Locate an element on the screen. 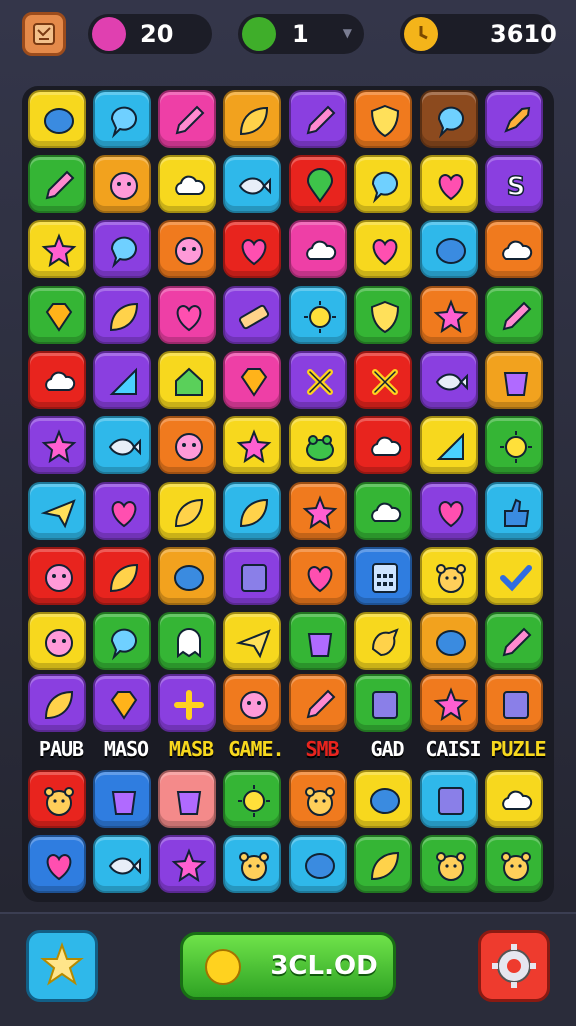 The height and width of the screenshot is (1026, 576). tile-bird is located at coordinates (383, 641).